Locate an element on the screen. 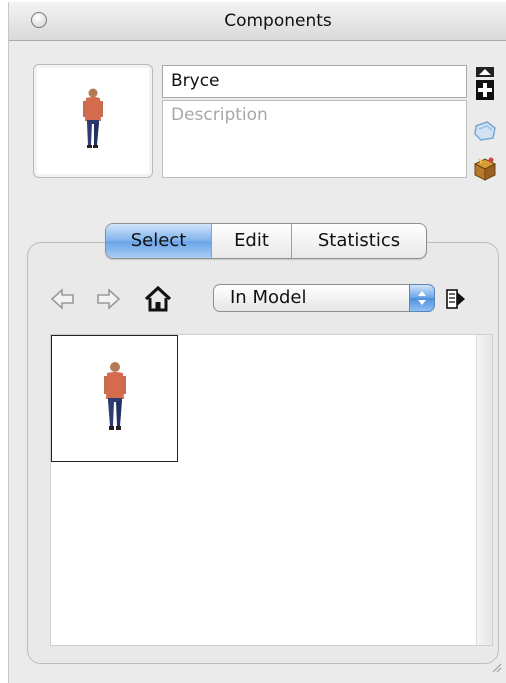 The height and width of the screenshot is (683, 506). tab-statistics: Statistics is located at coordinates (359, 241).